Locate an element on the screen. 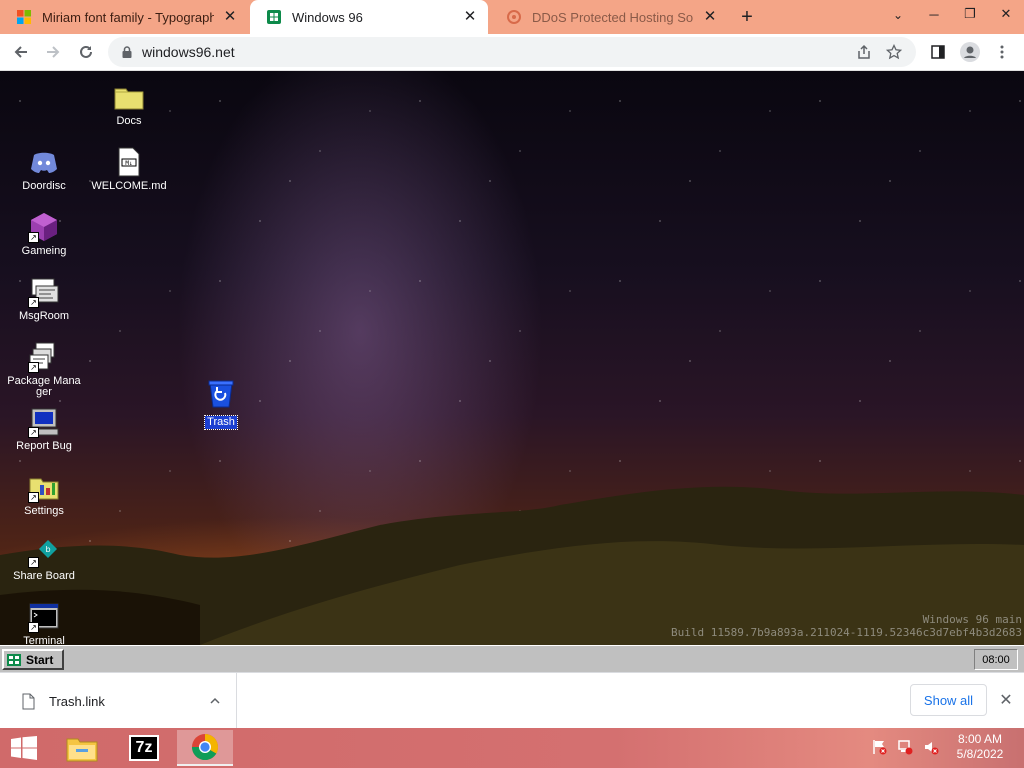  download-shelf: Trash.link Show all ✕ is located at coordinates (512, 700).